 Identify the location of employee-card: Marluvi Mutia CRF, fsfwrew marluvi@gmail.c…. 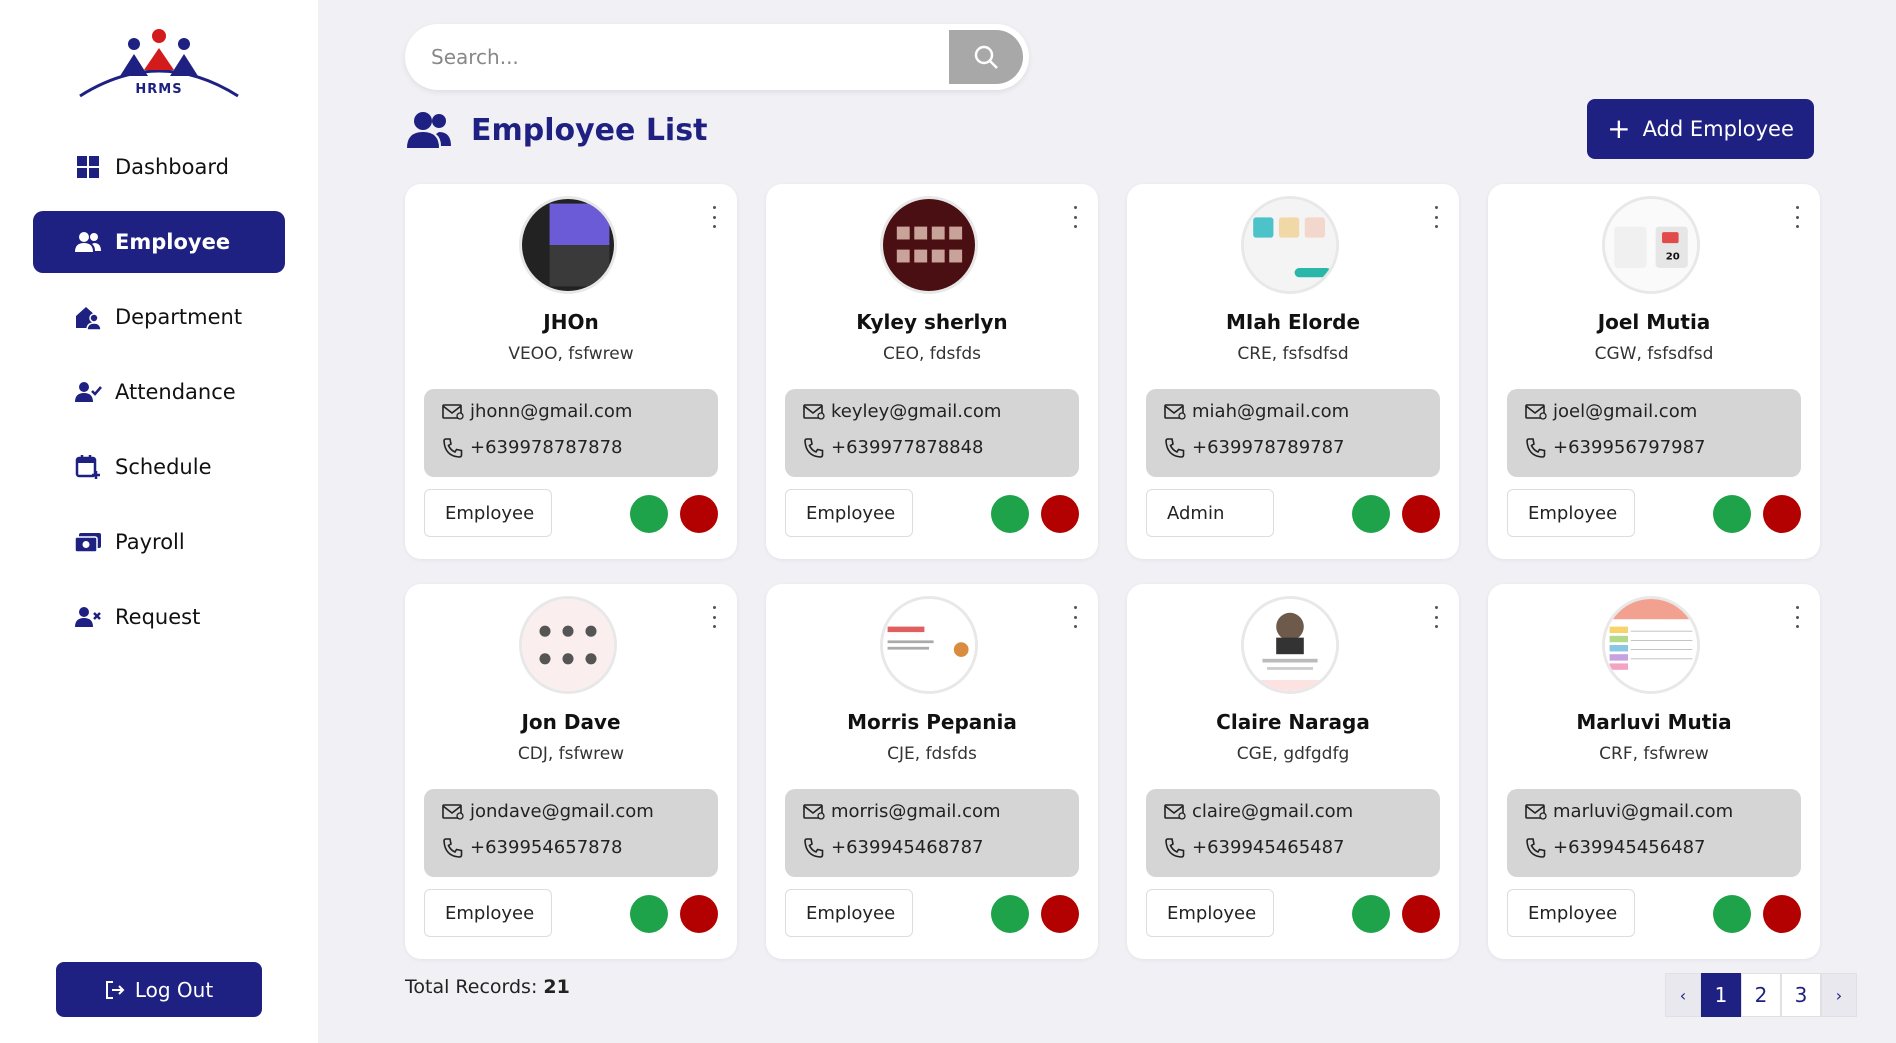
(1654, 771).